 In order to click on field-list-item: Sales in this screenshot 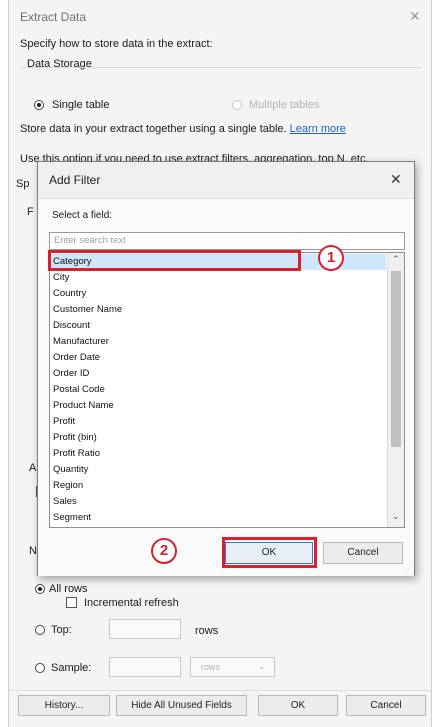, I will do `click(219, 502)`.